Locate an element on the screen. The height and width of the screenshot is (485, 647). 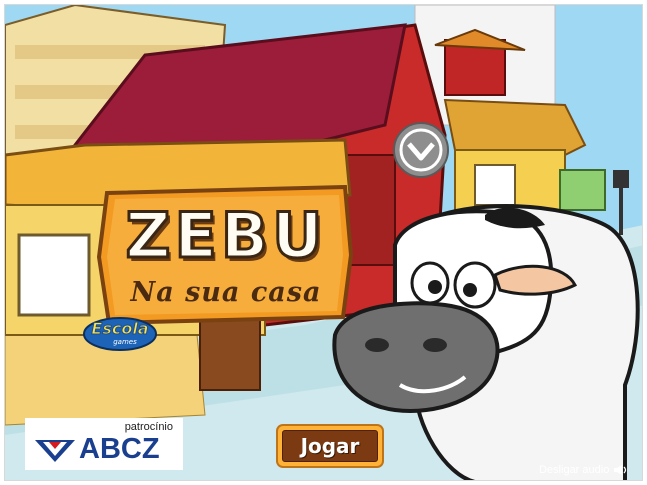
play-button-label: Jogar is located at coordinates (330, 446).